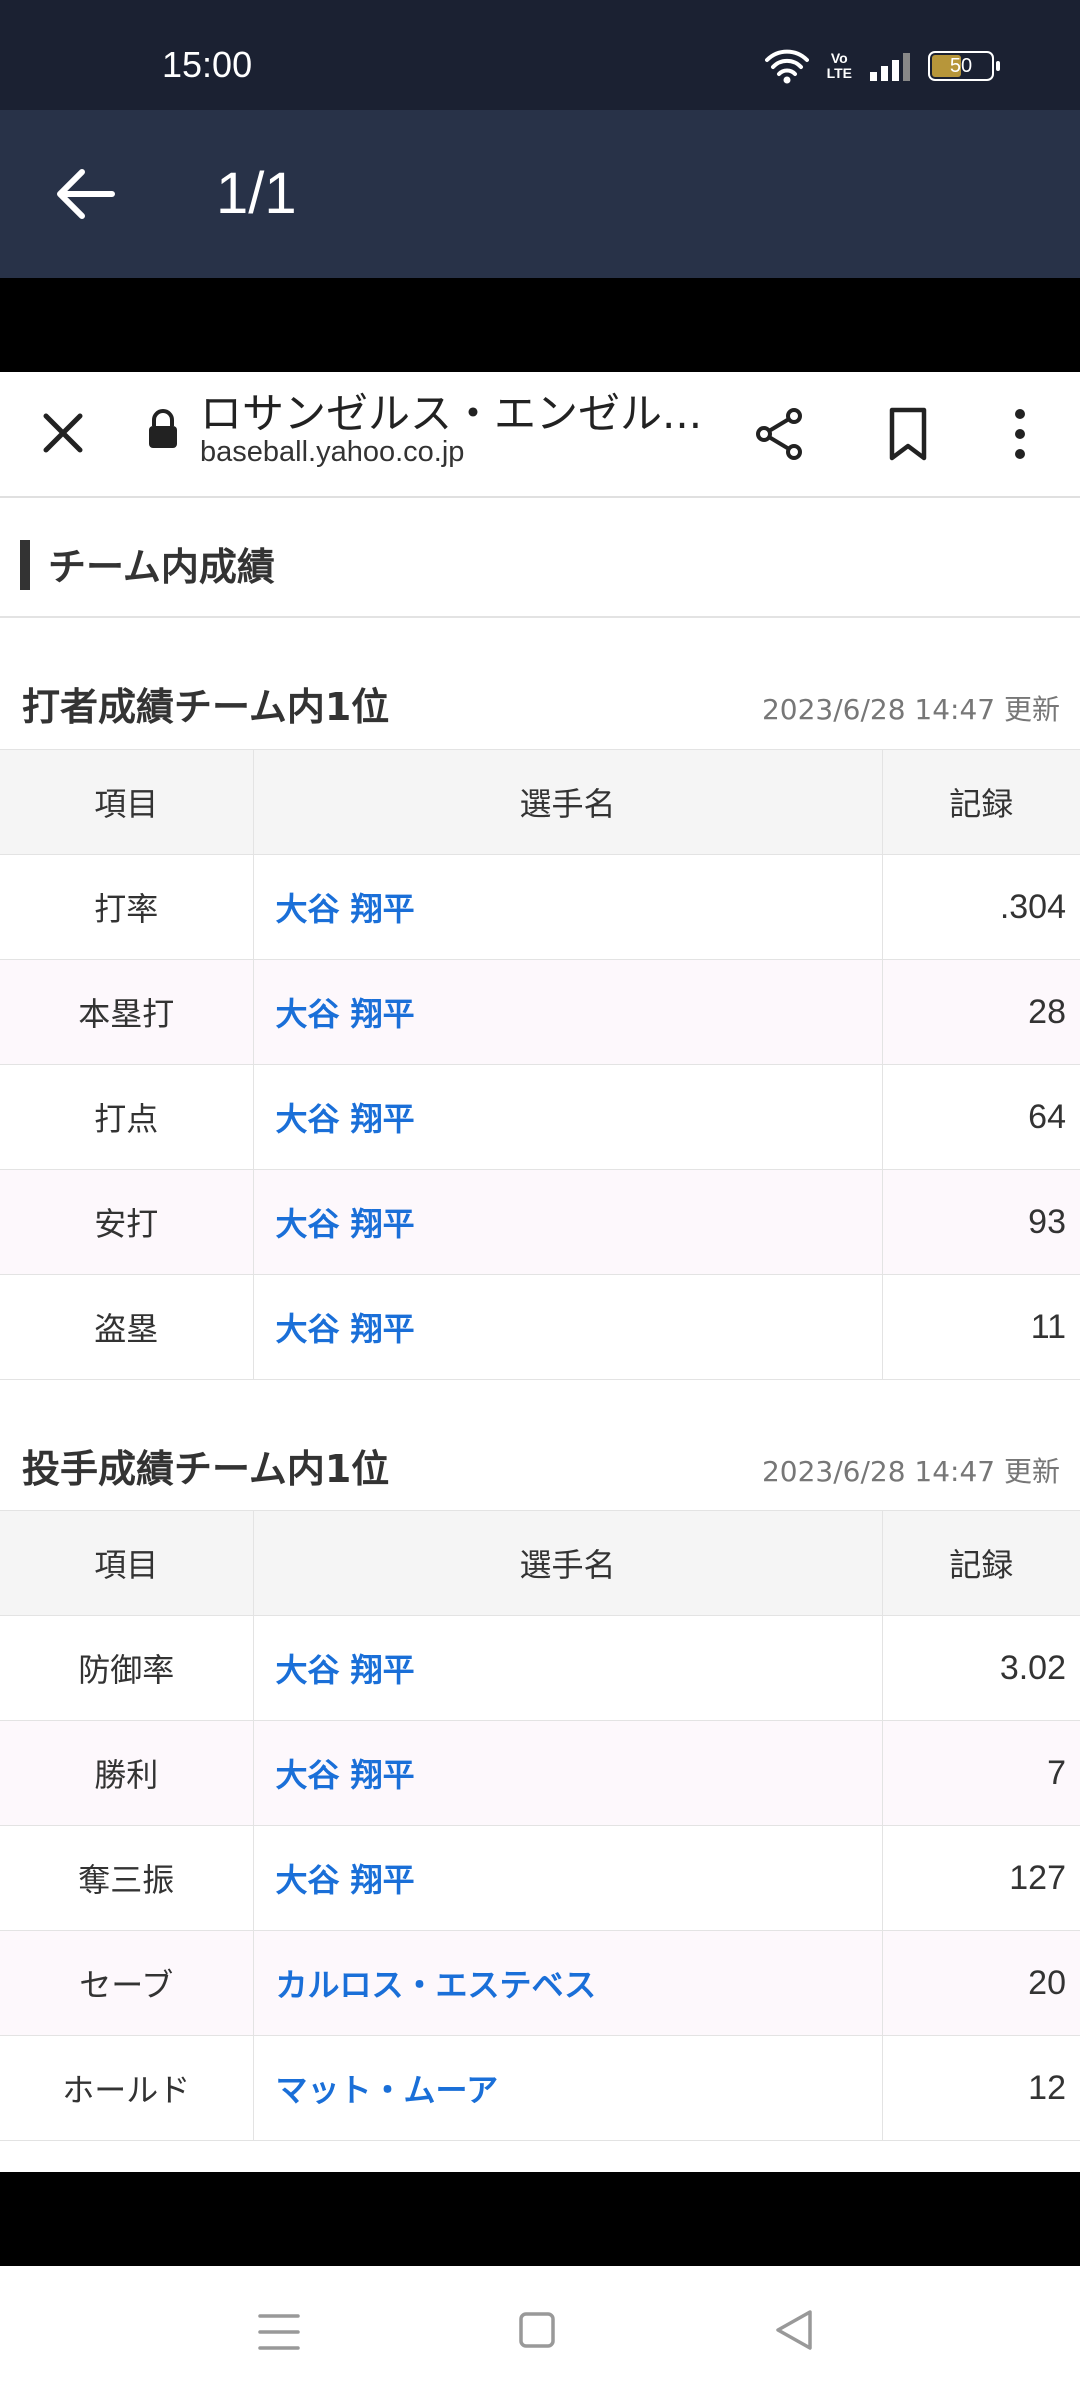 The image size is (1080, 2400). I want to click on table-row: 打率 大谷 翔平 .304, so click(540, 907).